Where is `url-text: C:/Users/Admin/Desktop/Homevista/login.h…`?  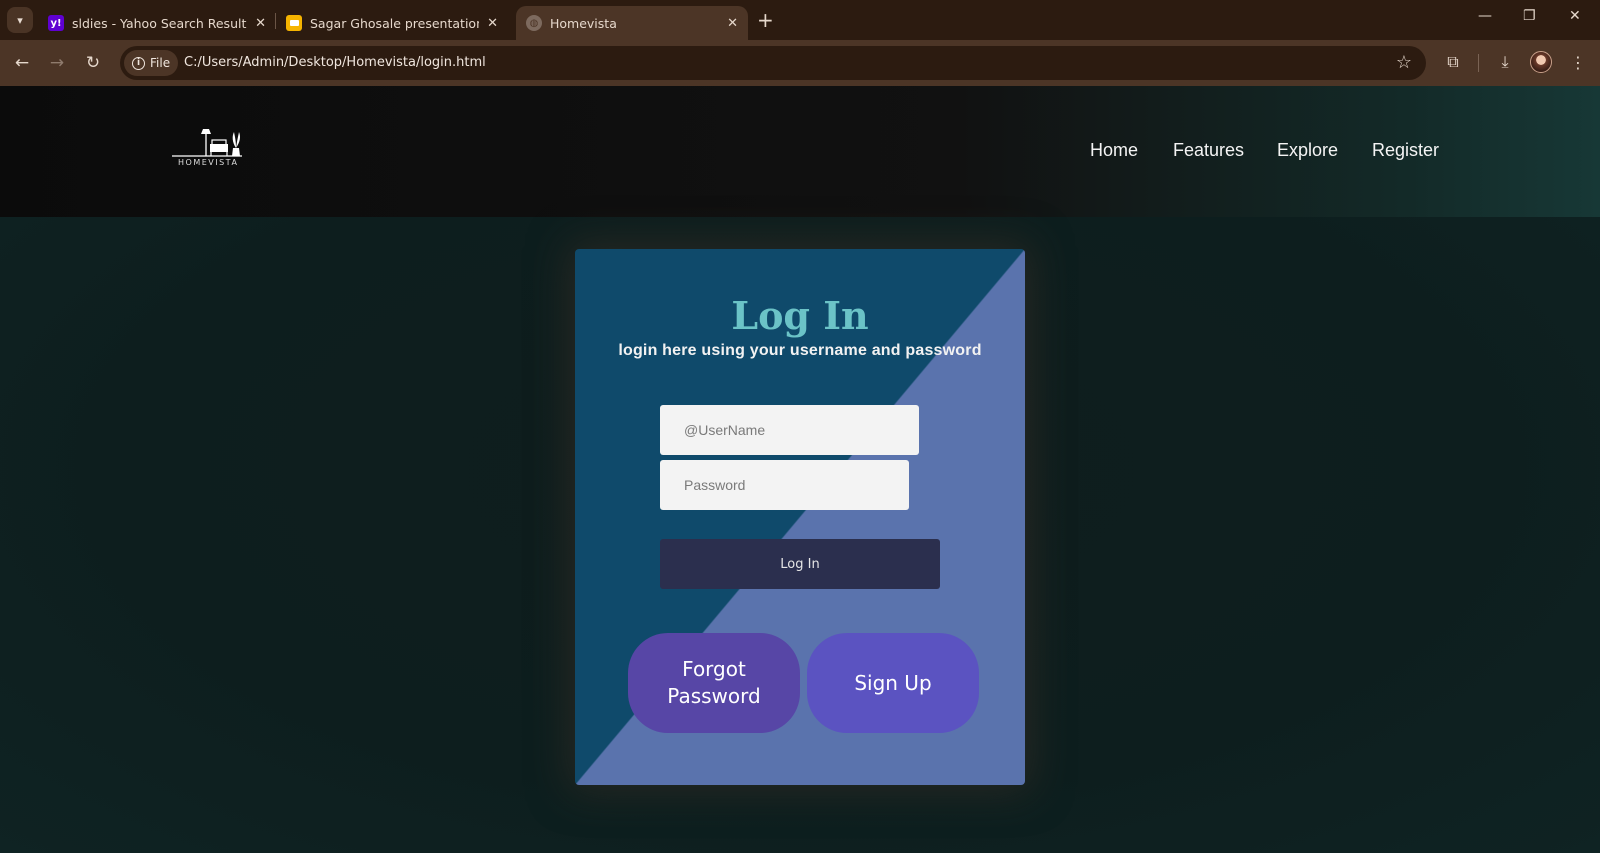 url-text: C:/Users/Admin/Desktop/Homevista/login.h… is located at coordinates (335, 62).